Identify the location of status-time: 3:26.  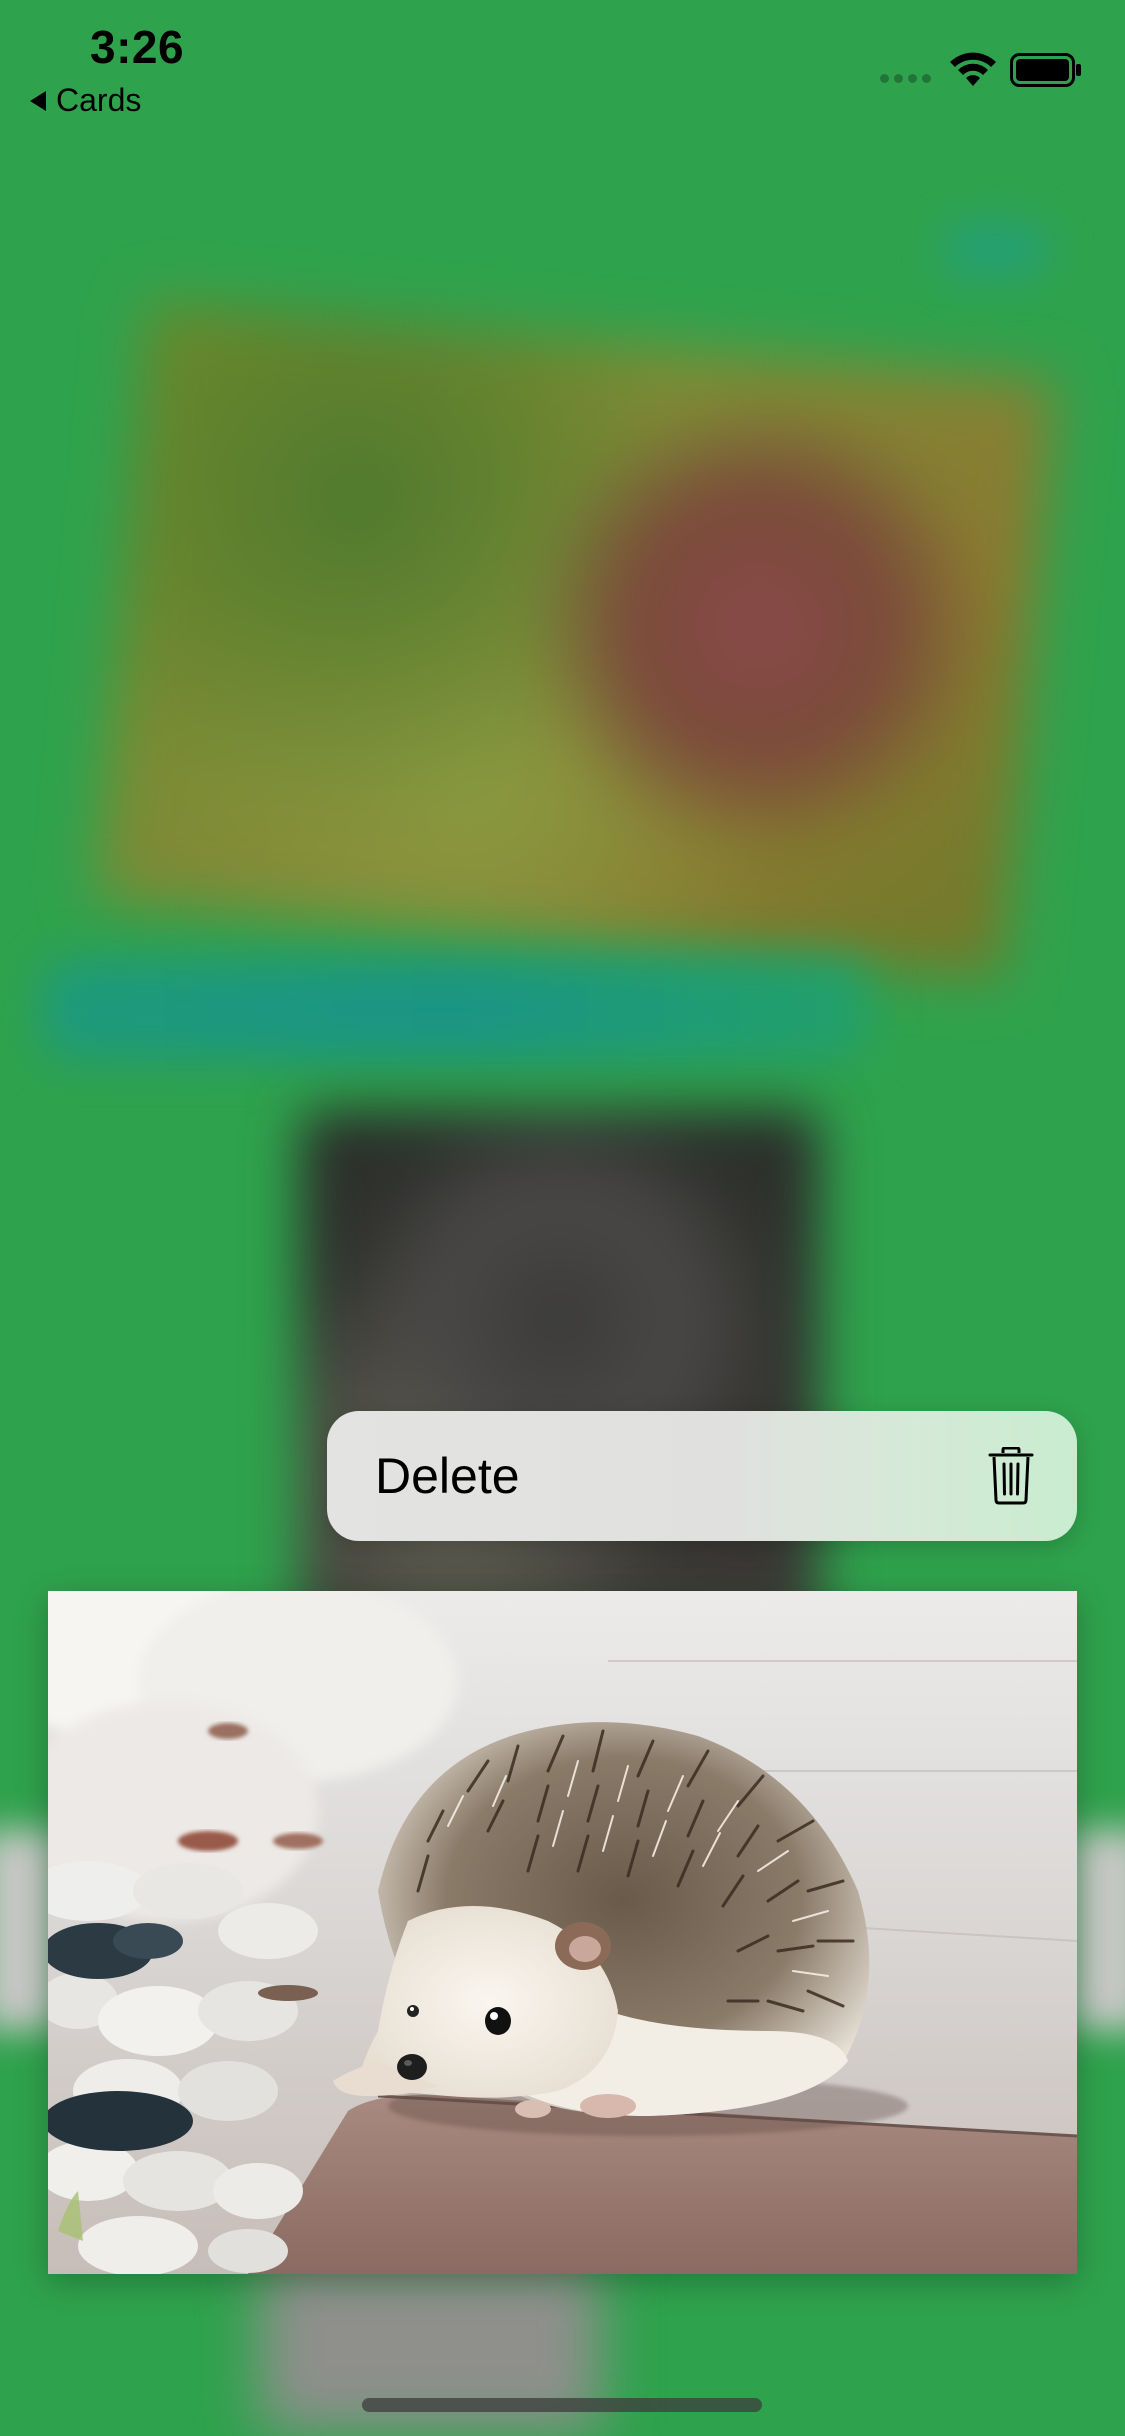
(137, 47).